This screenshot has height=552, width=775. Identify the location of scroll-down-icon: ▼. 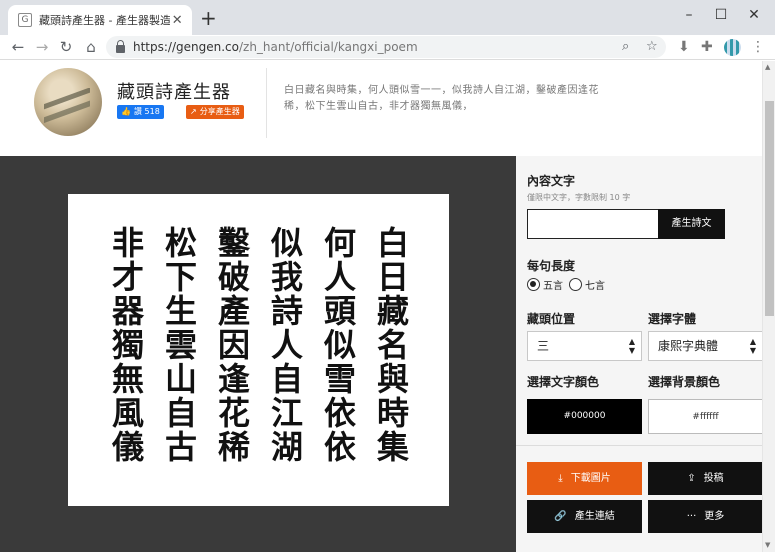
(767, 545).